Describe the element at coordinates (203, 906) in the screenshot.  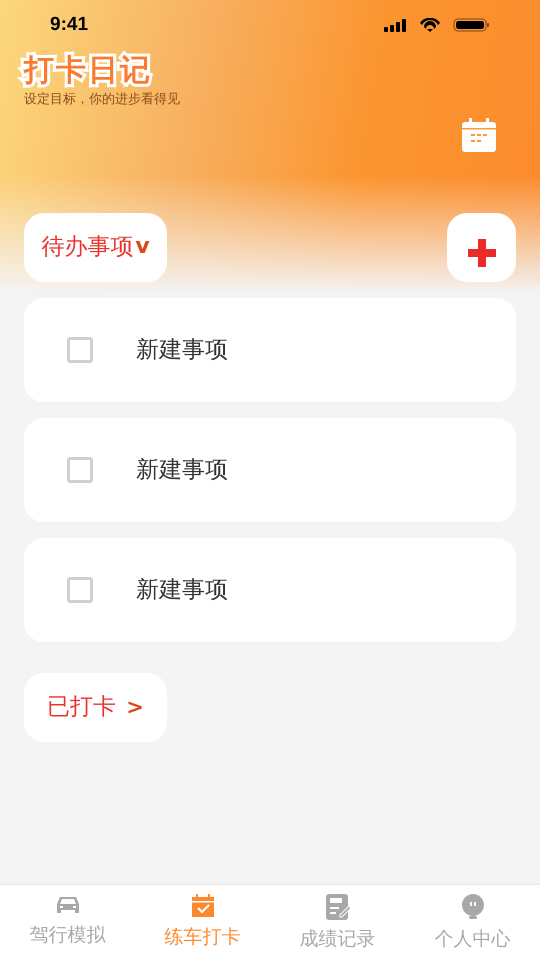
I see `calendar-check-icon` at that location.